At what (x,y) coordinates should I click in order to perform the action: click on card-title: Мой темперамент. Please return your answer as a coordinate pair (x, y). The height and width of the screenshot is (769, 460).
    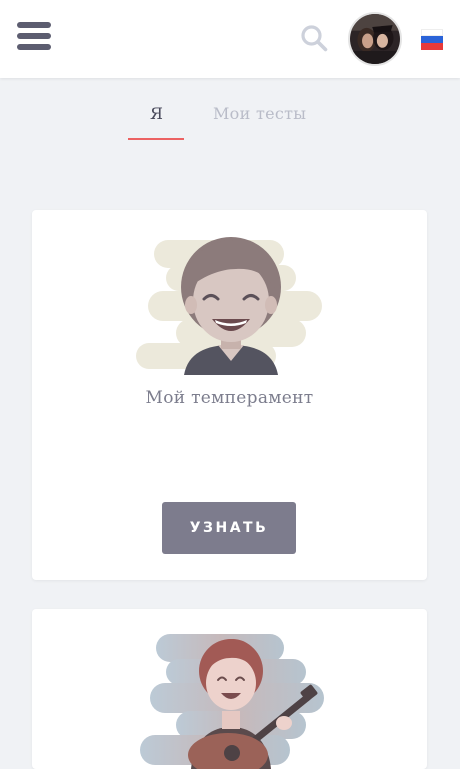
    Looking at the image, I should click on (229, 398).